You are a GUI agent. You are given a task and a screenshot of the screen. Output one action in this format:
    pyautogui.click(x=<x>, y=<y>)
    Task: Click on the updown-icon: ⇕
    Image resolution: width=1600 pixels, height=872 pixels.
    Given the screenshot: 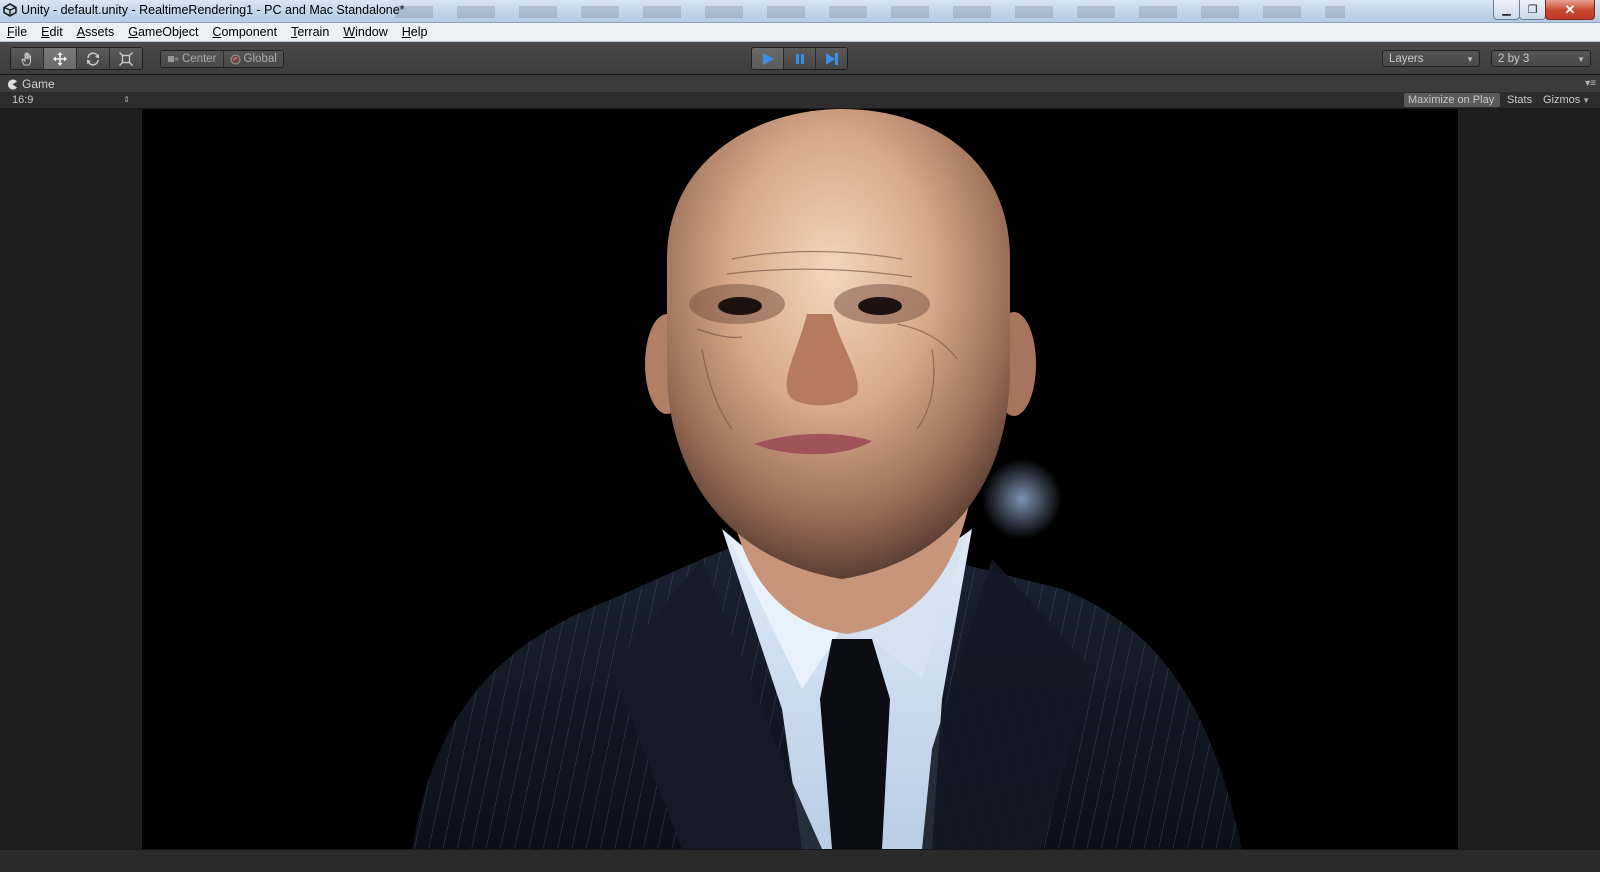 What is the action you would take?
    pyautogui.click(x=126, y=99)
    